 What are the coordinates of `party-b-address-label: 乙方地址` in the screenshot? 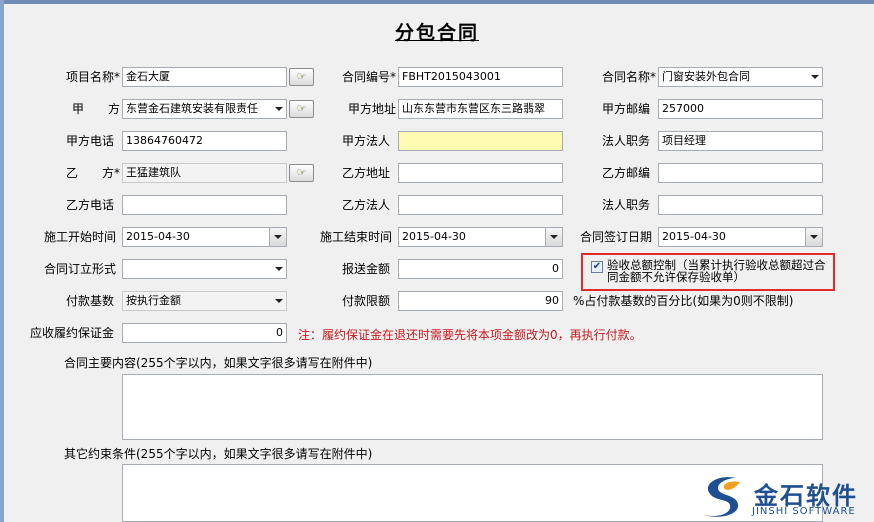 It's located at (365, 173).